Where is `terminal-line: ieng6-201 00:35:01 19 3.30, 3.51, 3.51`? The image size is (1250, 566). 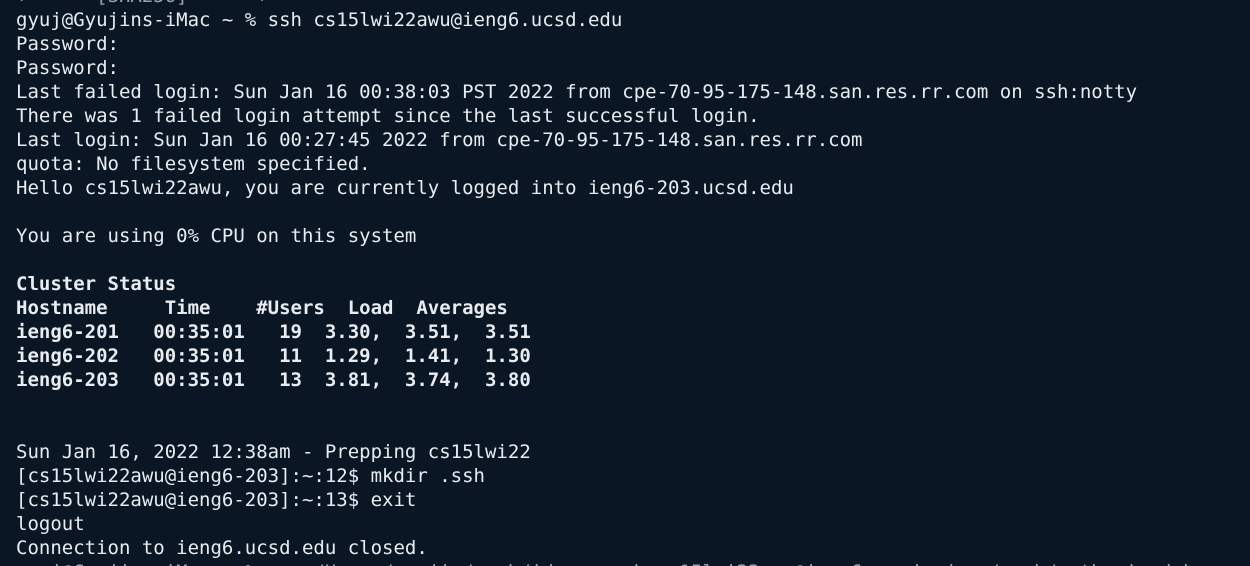
terminal-line: ieng6-201 00:35:01 19 3.30, 3.51, 3.51 is located at coordinates (273, 332).